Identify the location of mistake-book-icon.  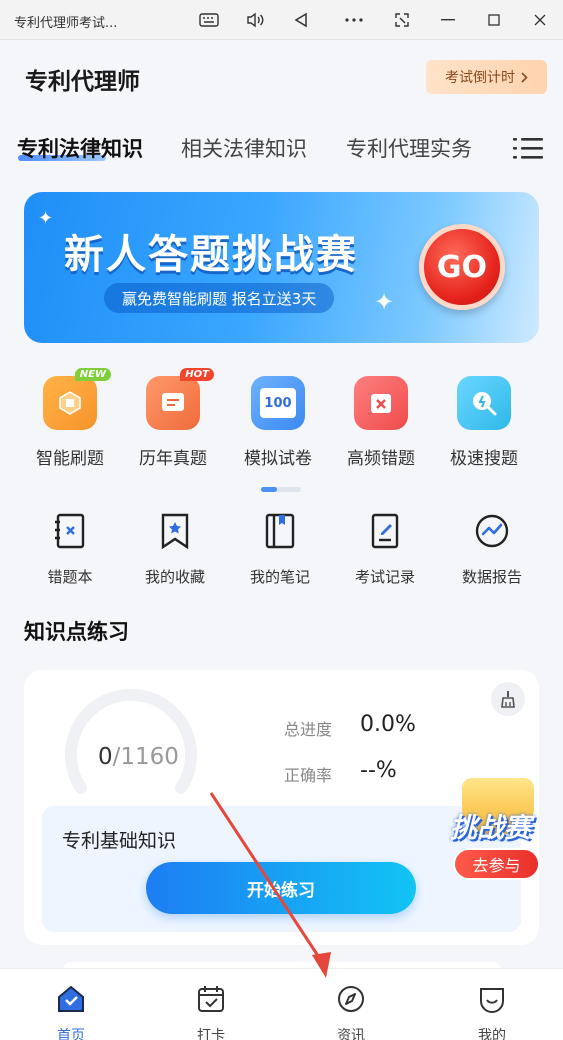
(70, 531).